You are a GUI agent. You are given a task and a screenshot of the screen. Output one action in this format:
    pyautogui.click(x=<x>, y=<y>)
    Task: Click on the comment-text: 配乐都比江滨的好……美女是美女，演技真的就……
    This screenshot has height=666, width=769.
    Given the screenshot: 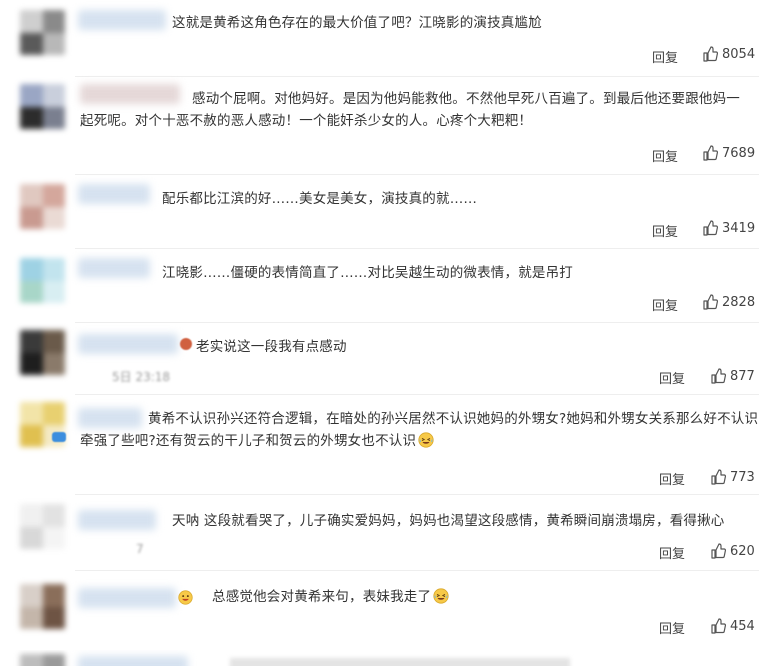 What is the action you would take?
    pyautogui.click(x=320, y=199)
    